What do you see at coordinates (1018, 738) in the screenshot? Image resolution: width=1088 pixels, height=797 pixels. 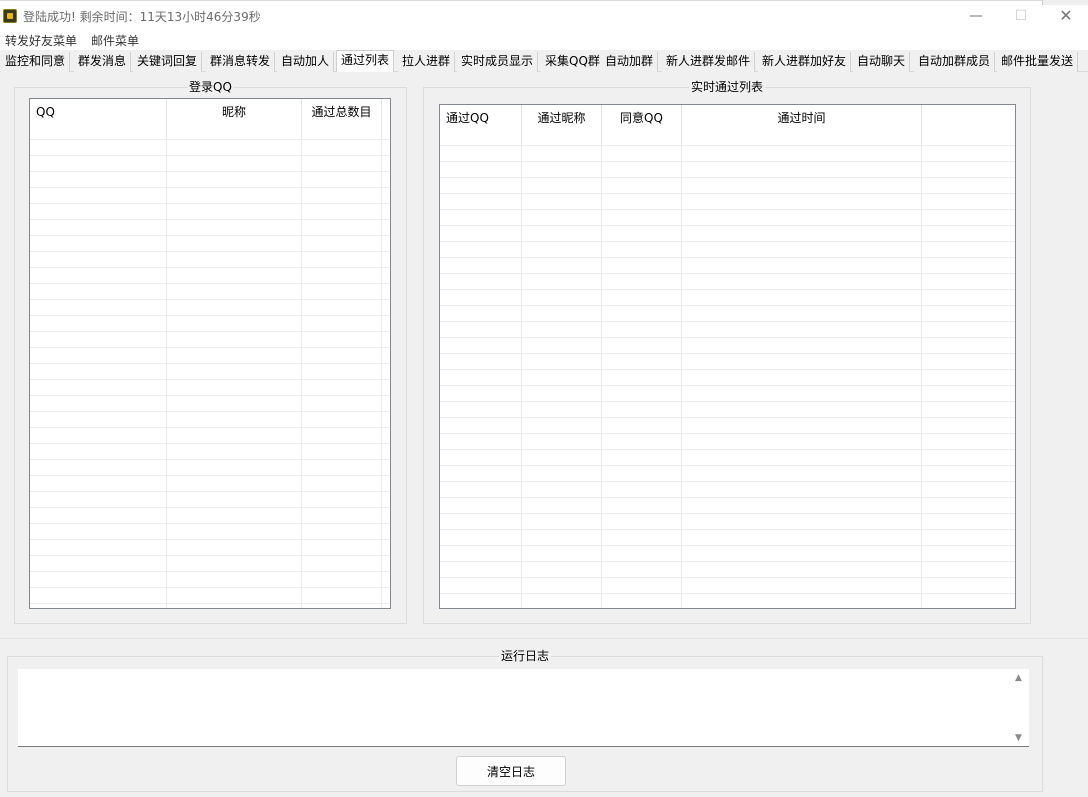 I see `scroll-down-arrow-icon: ▼` at bounding box center [1018, 738].